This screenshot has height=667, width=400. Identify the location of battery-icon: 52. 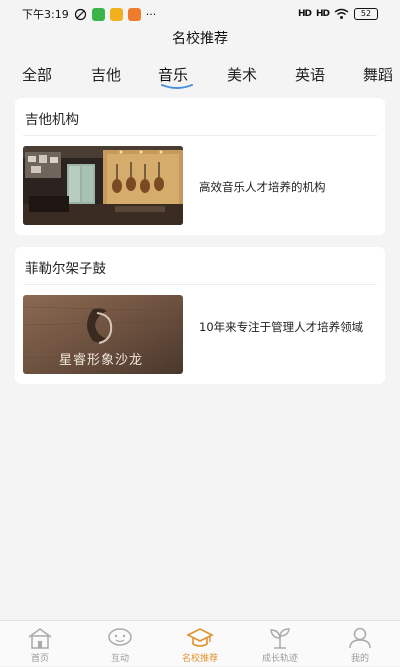
(366, 14).